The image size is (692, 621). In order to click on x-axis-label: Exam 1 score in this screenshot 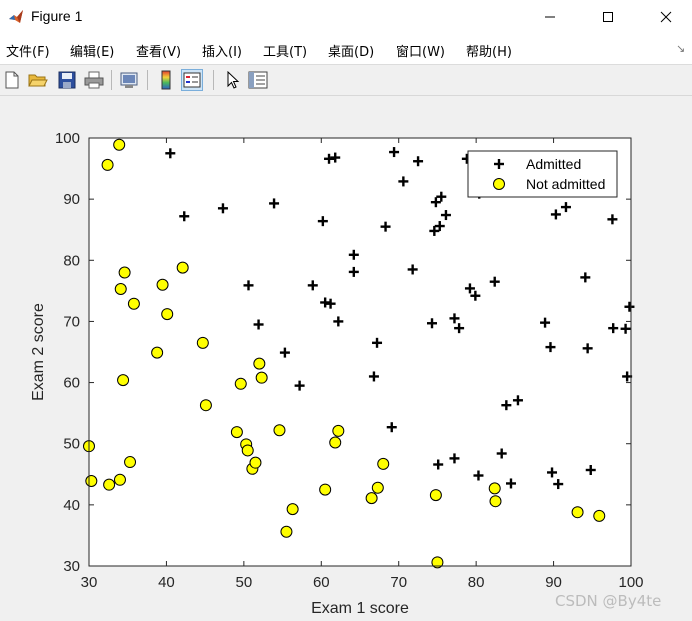, I will do `click(360, 608)`.